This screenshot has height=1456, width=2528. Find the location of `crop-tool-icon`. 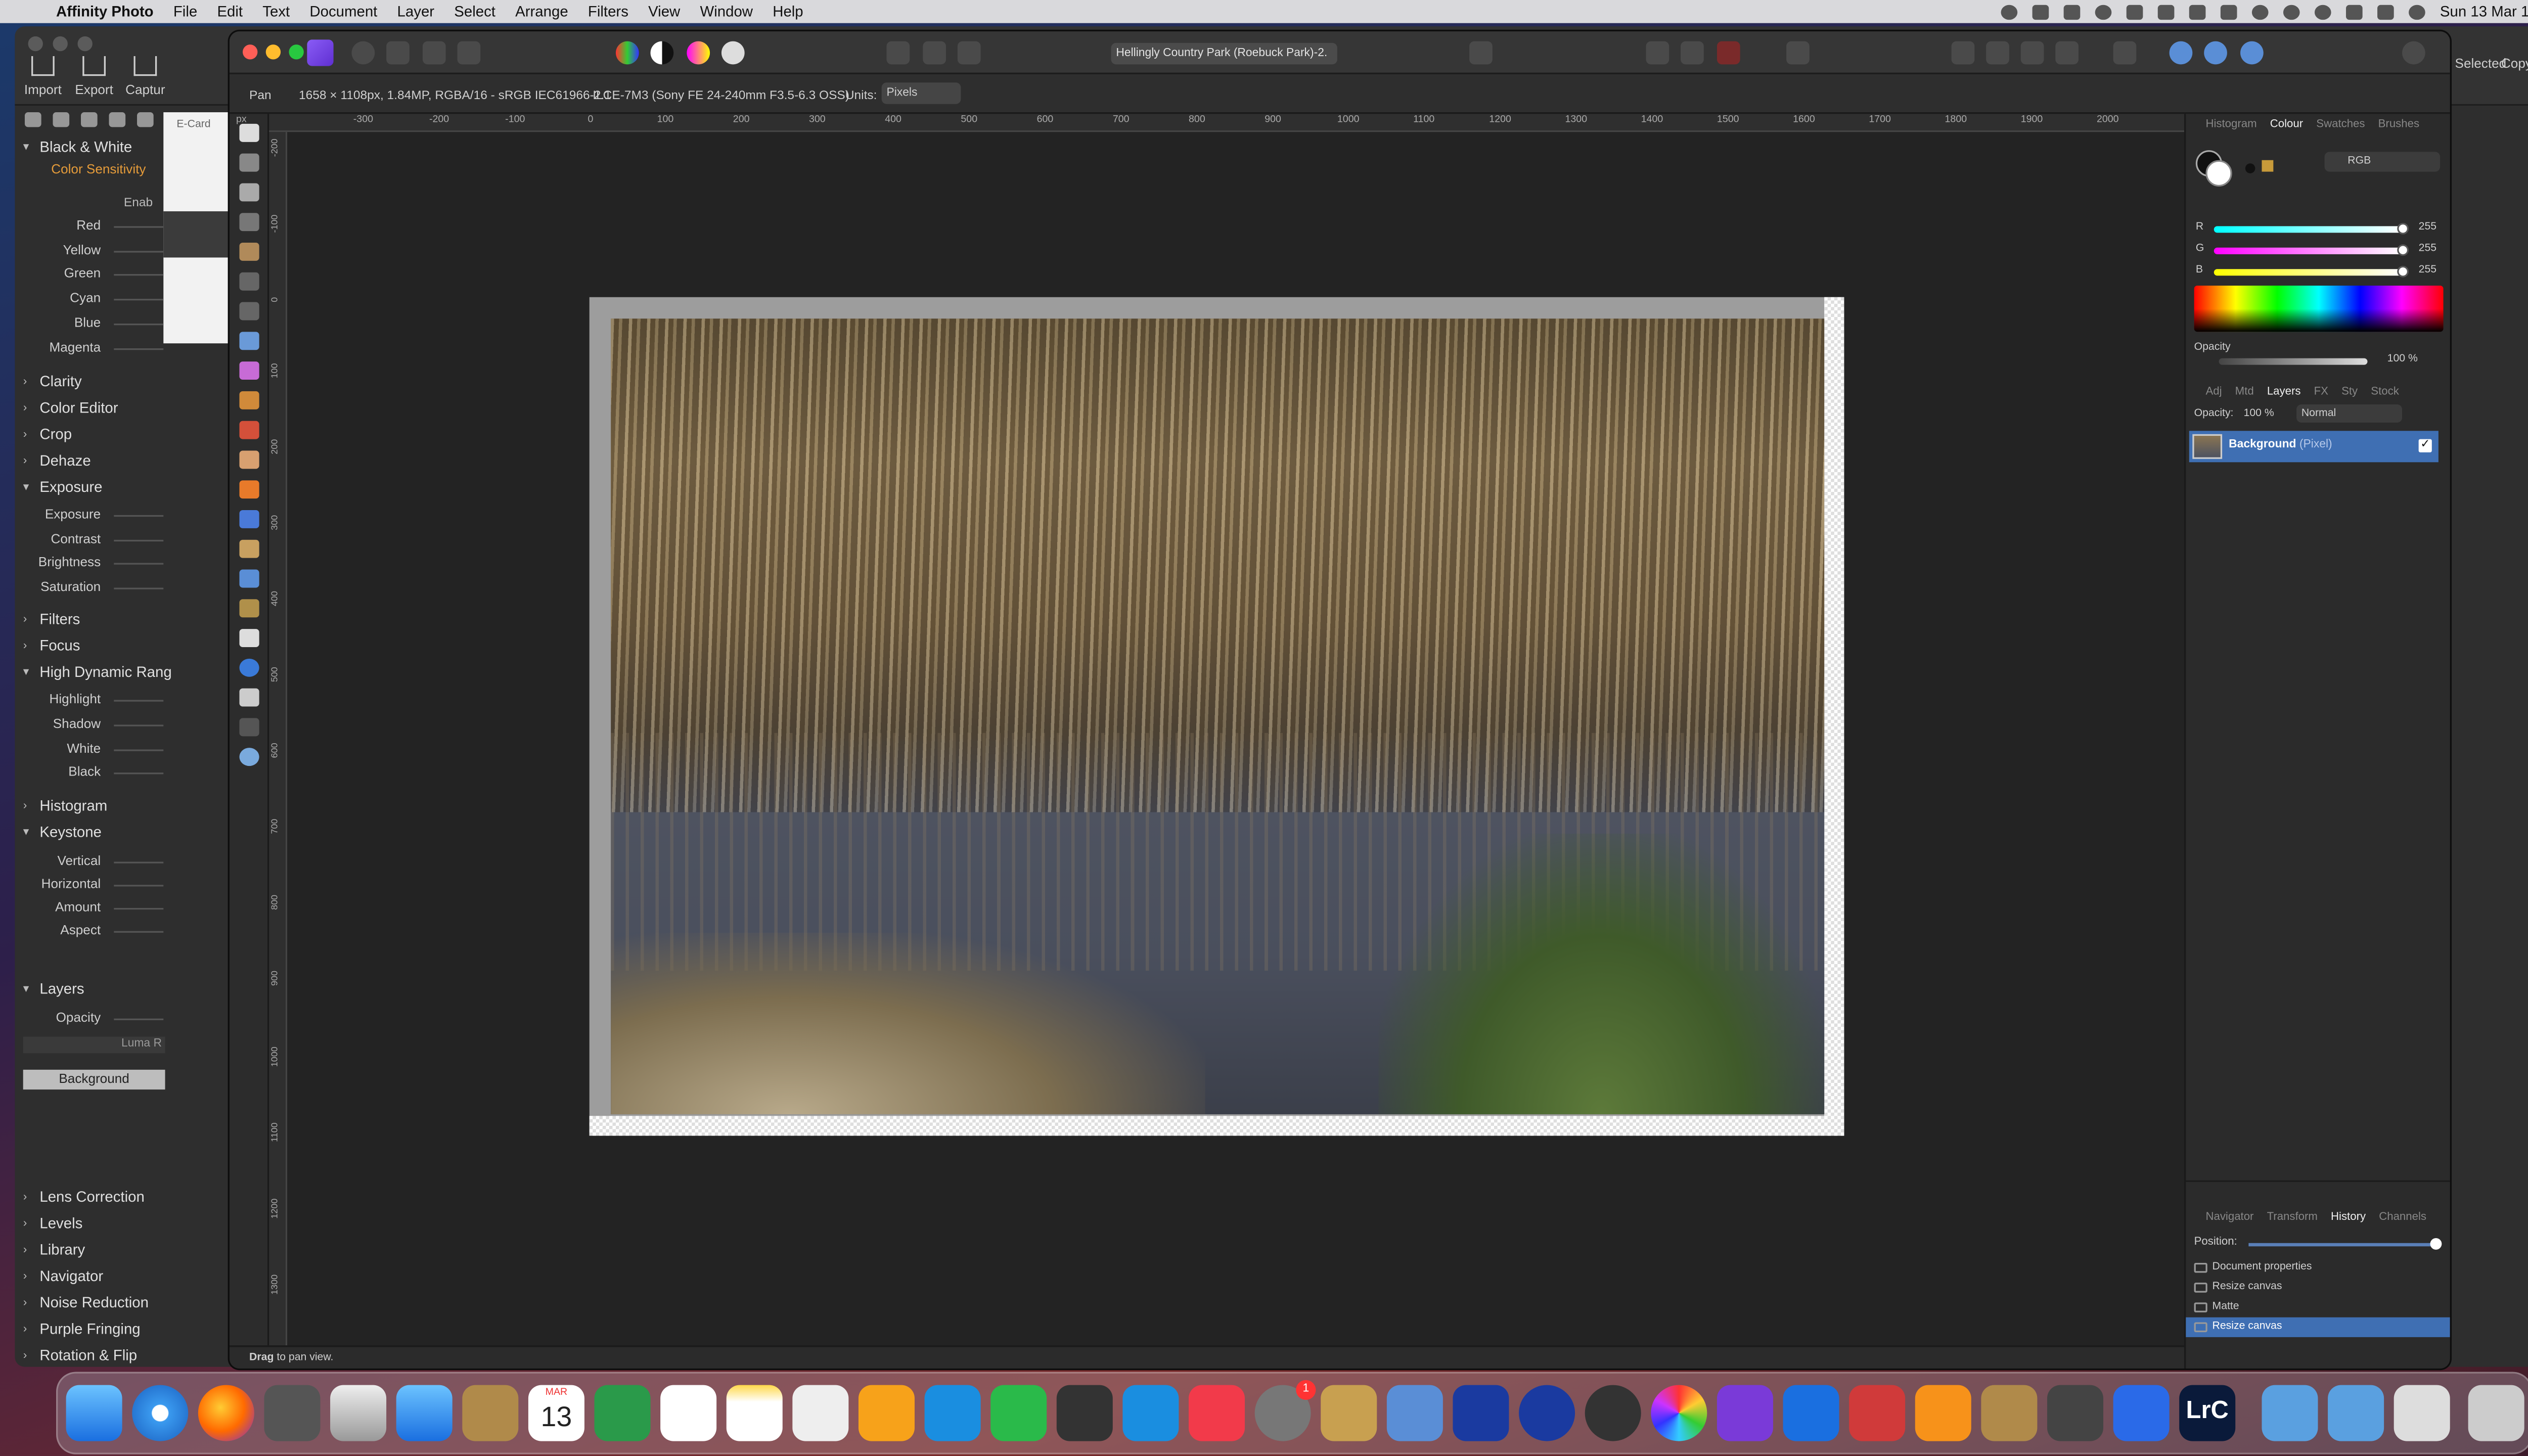

crop-tool-icon is located at coordinates (249, 222).